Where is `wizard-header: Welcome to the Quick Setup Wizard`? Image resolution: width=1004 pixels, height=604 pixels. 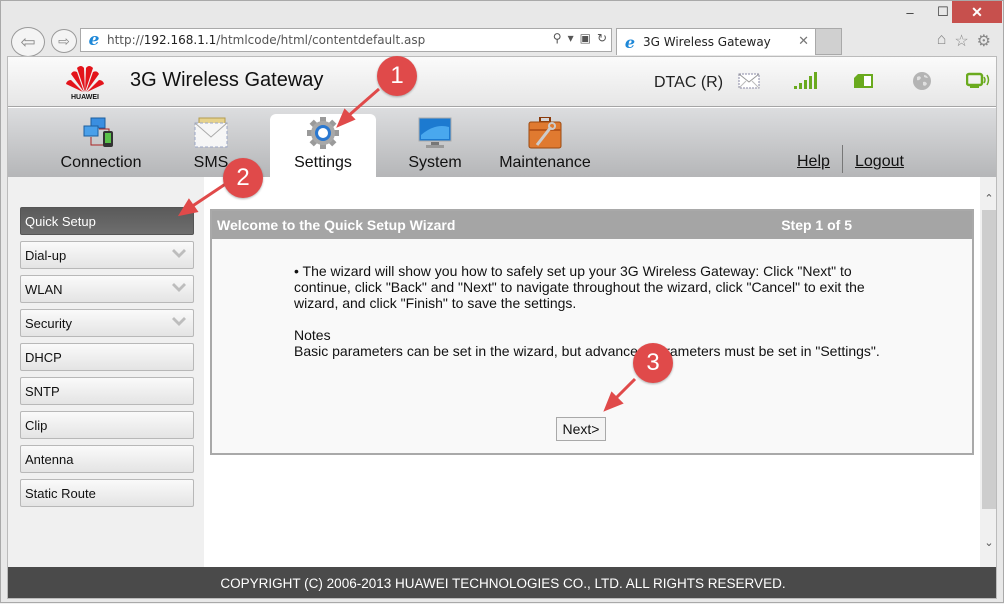
wizard-header: Welcome to the Quick Setup Wizard is located at coordinates (592, 225).